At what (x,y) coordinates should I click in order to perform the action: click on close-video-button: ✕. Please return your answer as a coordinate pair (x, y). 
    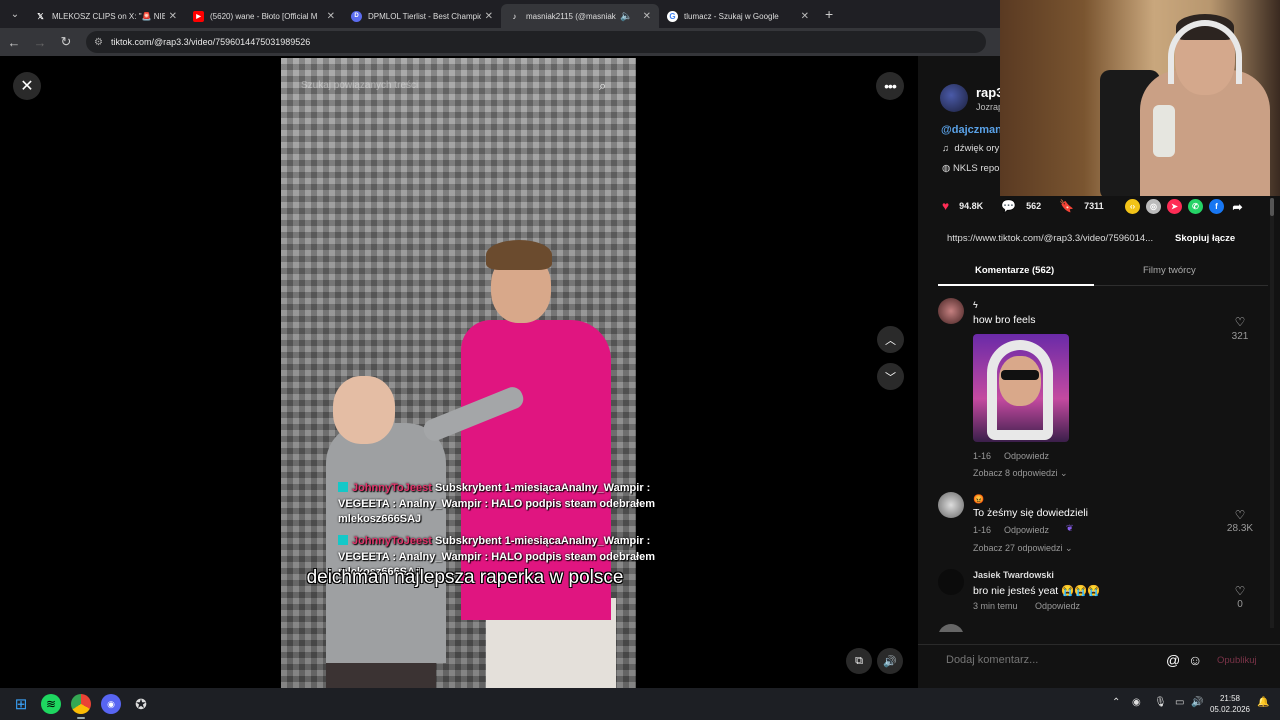
    Looking at the image, I should click on (27, 86).